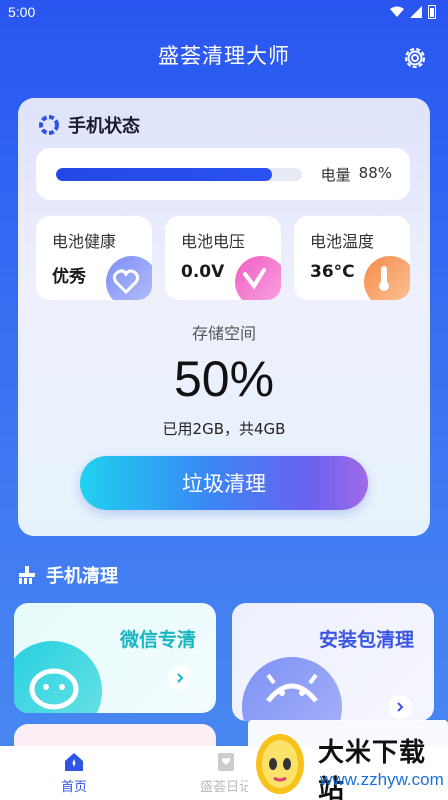 This screenshot has height=800, width=448. Describe the element at coordinates (69, 277) in the screenshot. I see `battery-health-value: 优秀` at that location.